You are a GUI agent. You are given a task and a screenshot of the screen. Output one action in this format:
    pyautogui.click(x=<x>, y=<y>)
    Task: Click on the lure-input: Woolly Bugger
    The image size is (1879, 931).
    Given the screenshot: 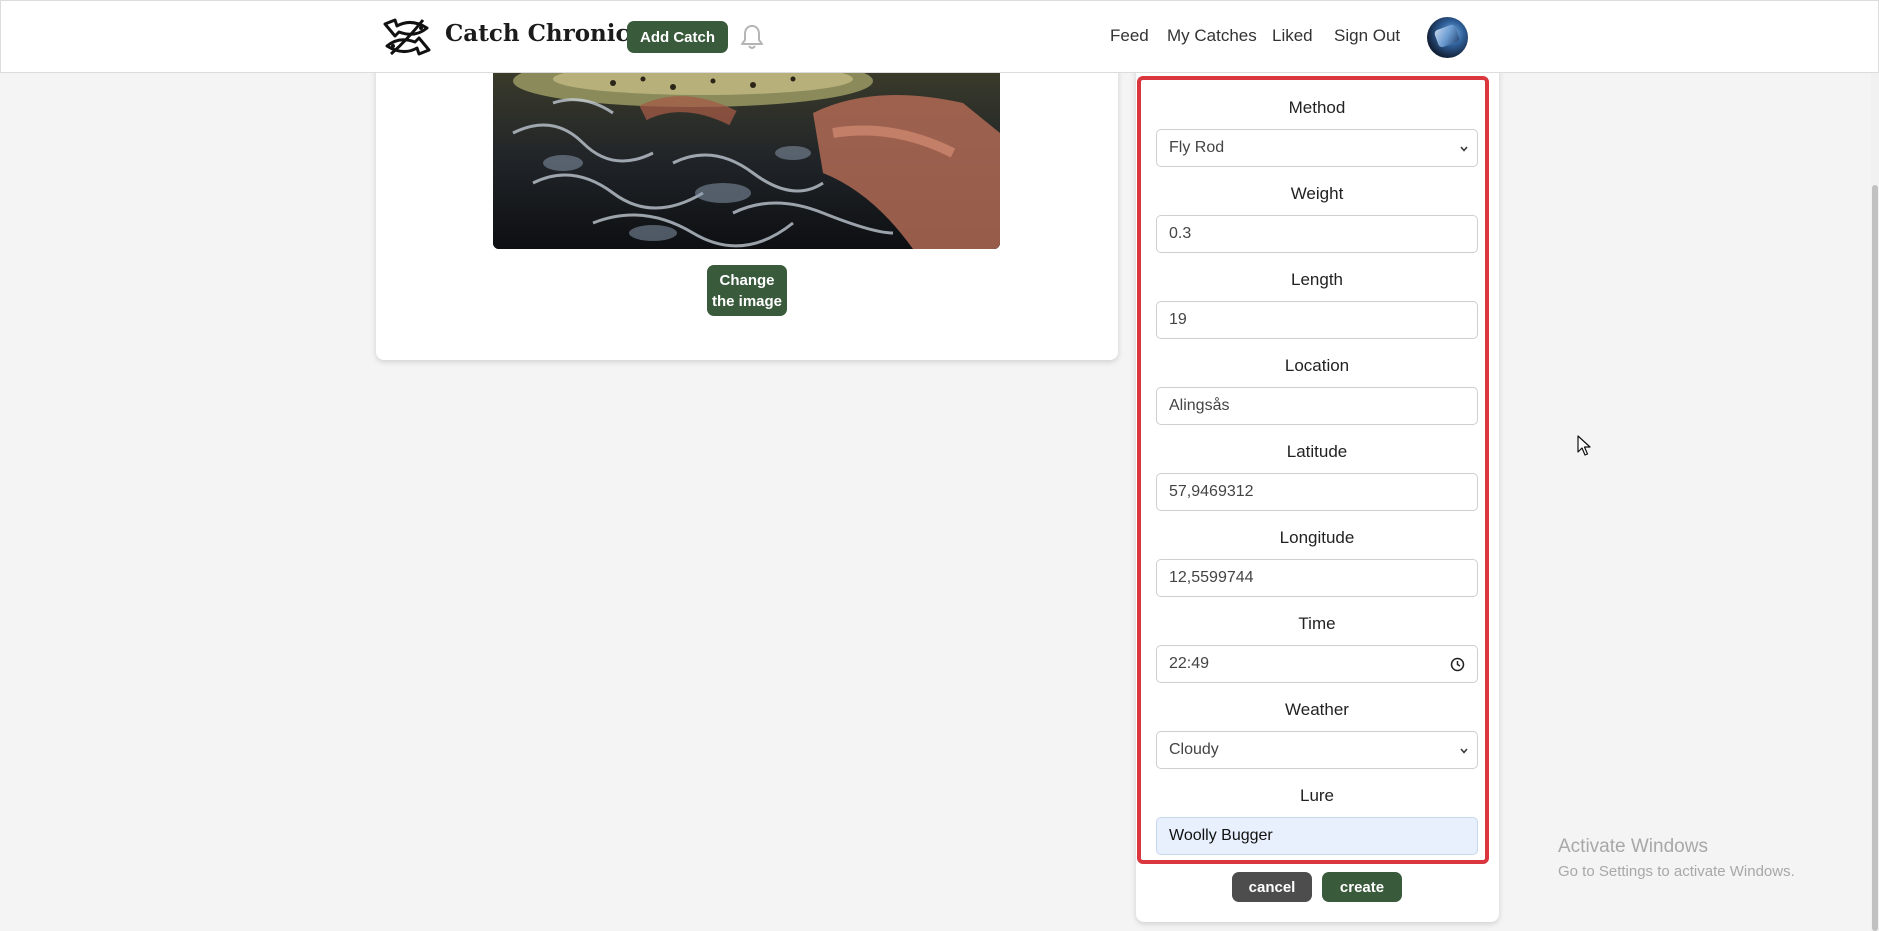 What is the action you would take?
    pyautogui.click(x=1317, y=836)
    